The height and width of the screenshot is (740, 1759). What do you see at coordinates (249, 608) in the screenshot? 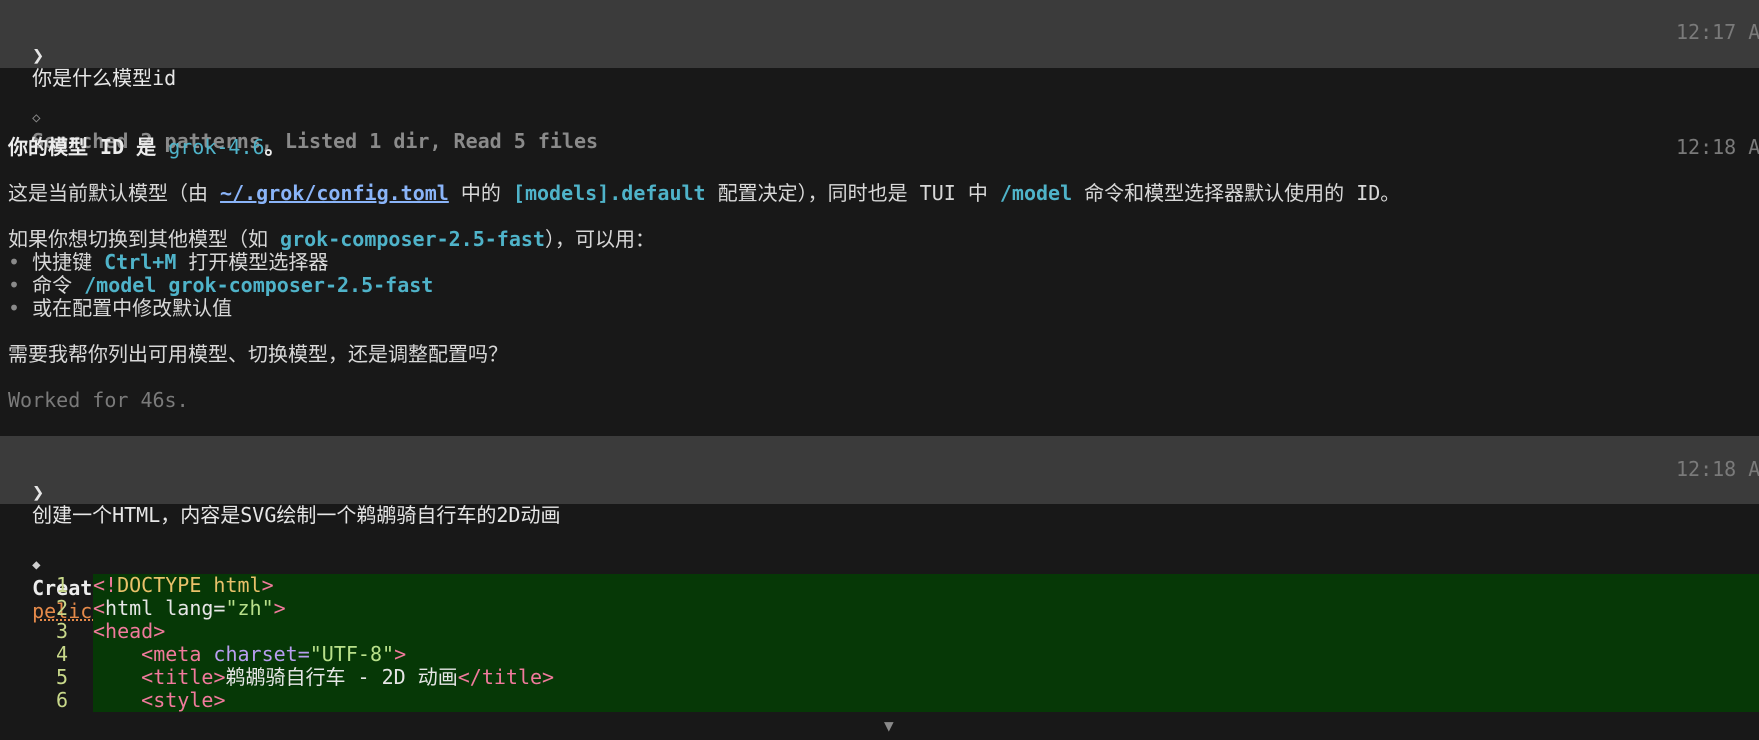
I see `attr-value: "zh"` at bounding box center [249, 608].